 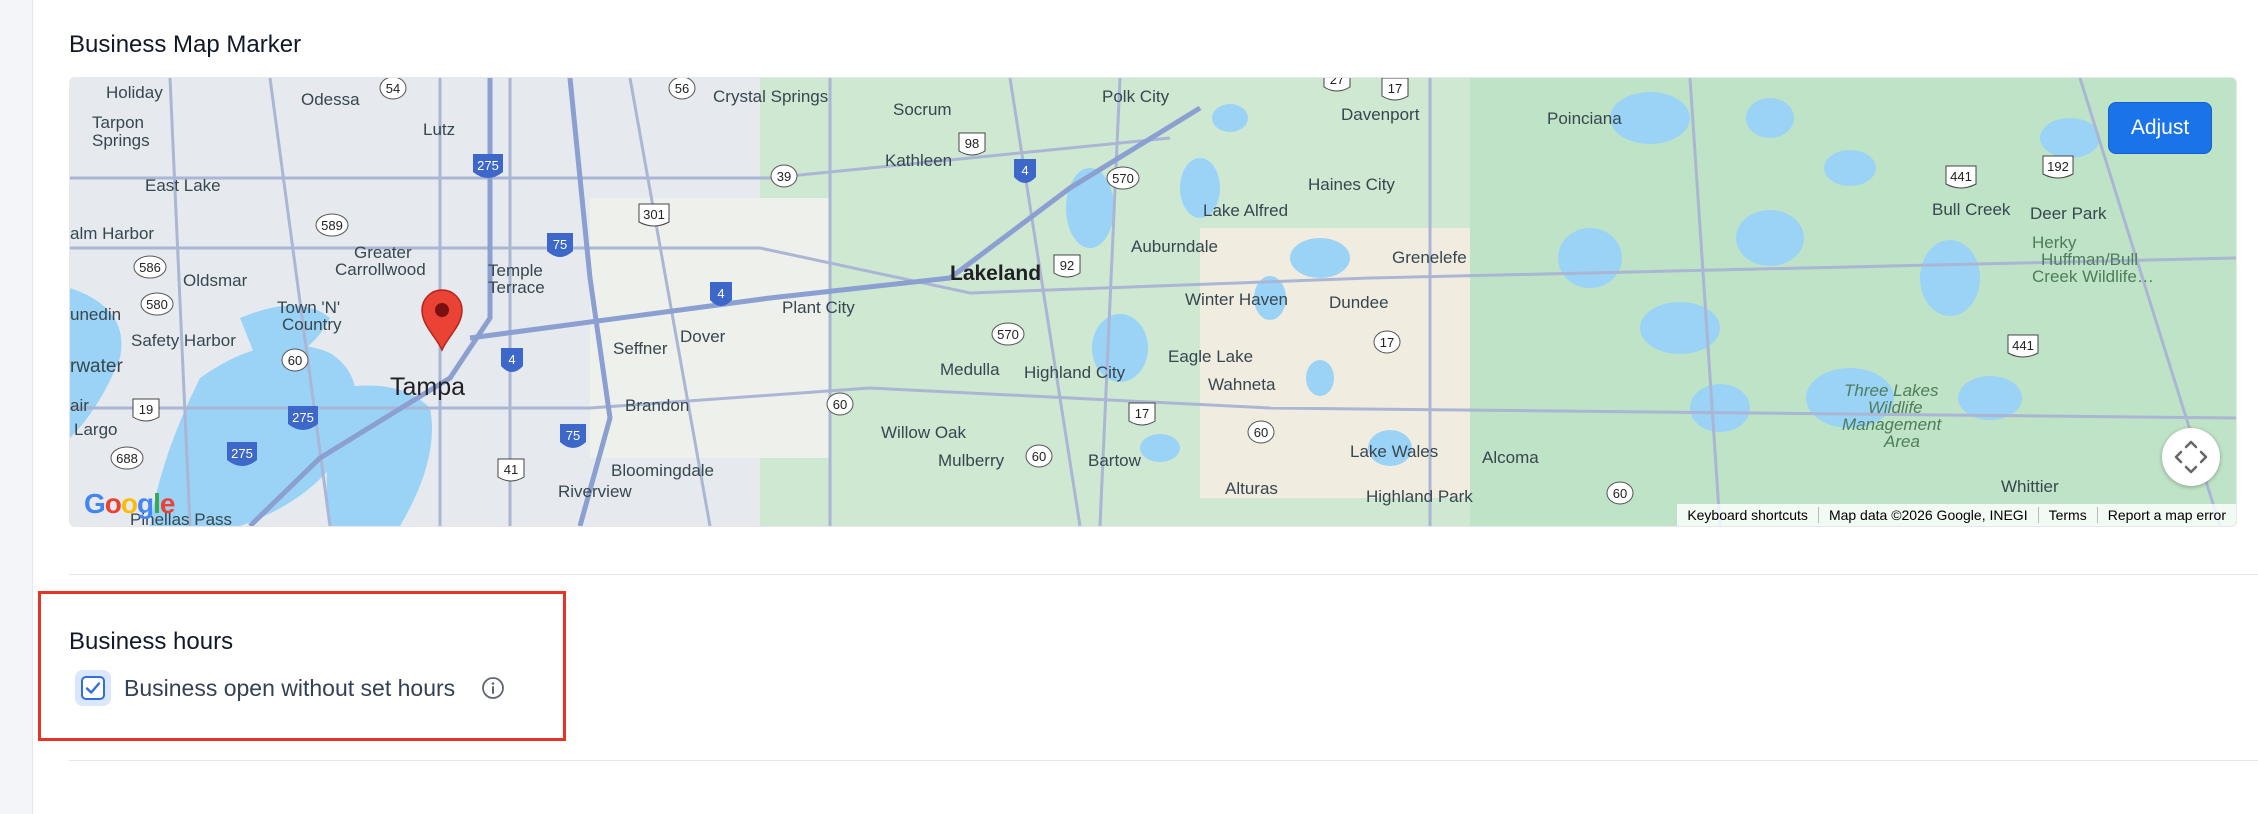 I want to click on svg-text: 27, so click(x=1337, y=82).